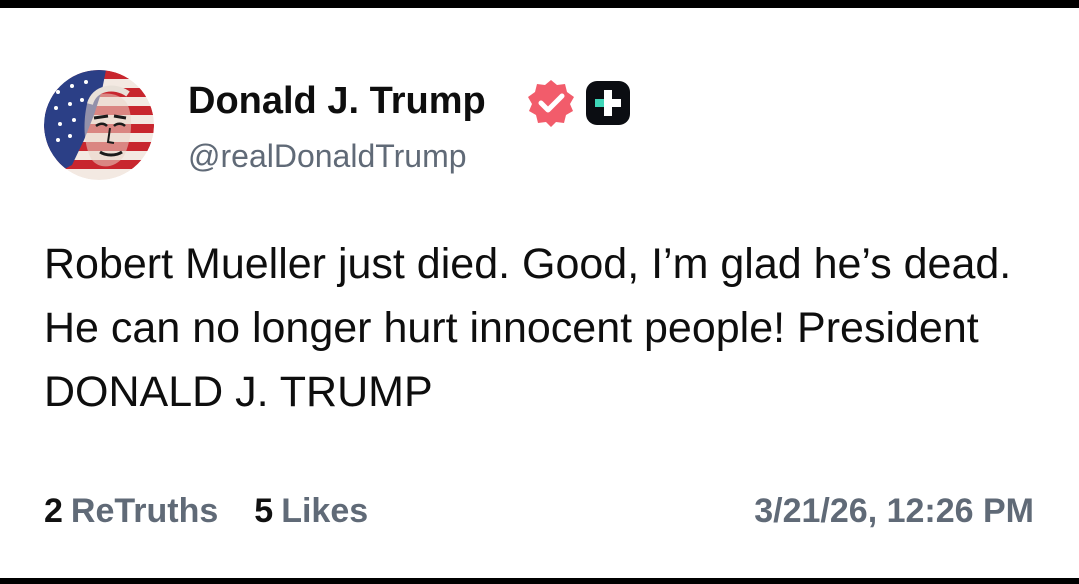  I want to click on retruths-count: 2, so click(53, 511).